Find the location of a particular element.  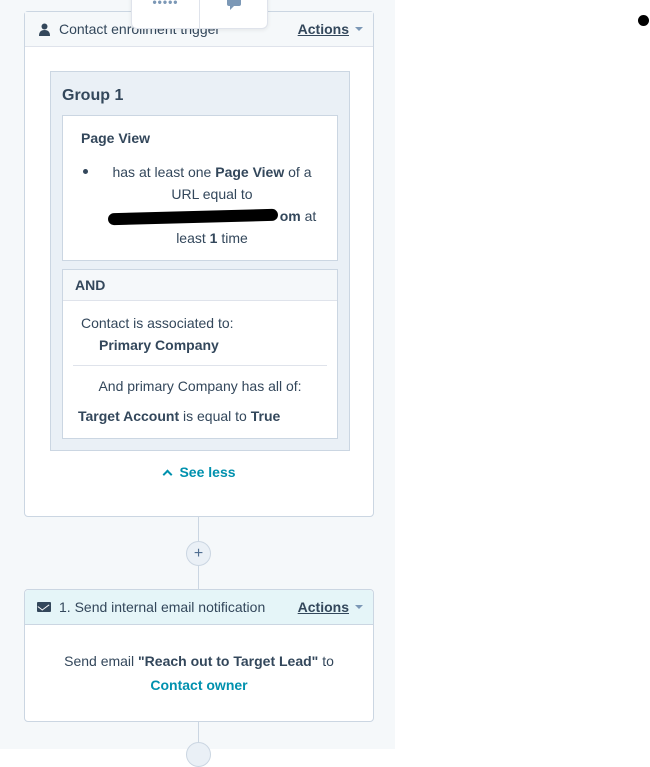

cursor-dot is located at coordinates (643, 20).